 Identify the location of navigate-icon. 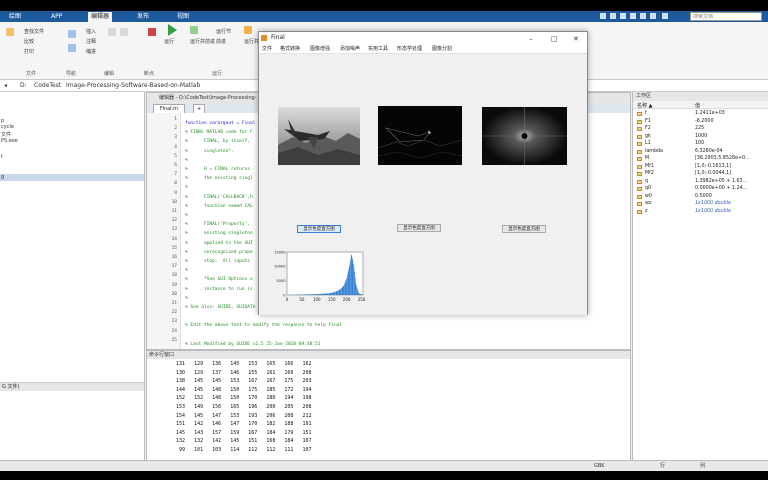
(72, 34).